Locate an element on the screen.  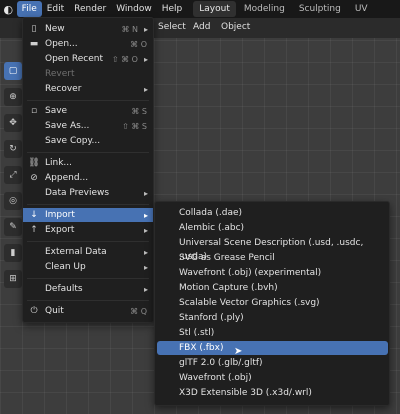
header-add: Add is located at coordinates (201, 27).